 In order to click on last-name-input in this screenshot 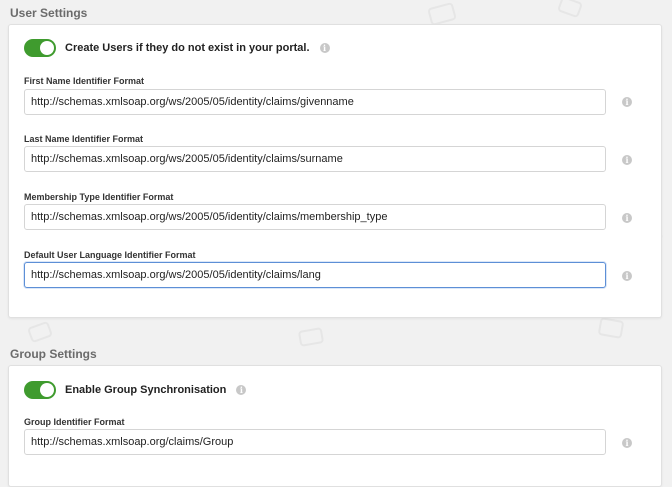, I will do `click(315, 159)`.